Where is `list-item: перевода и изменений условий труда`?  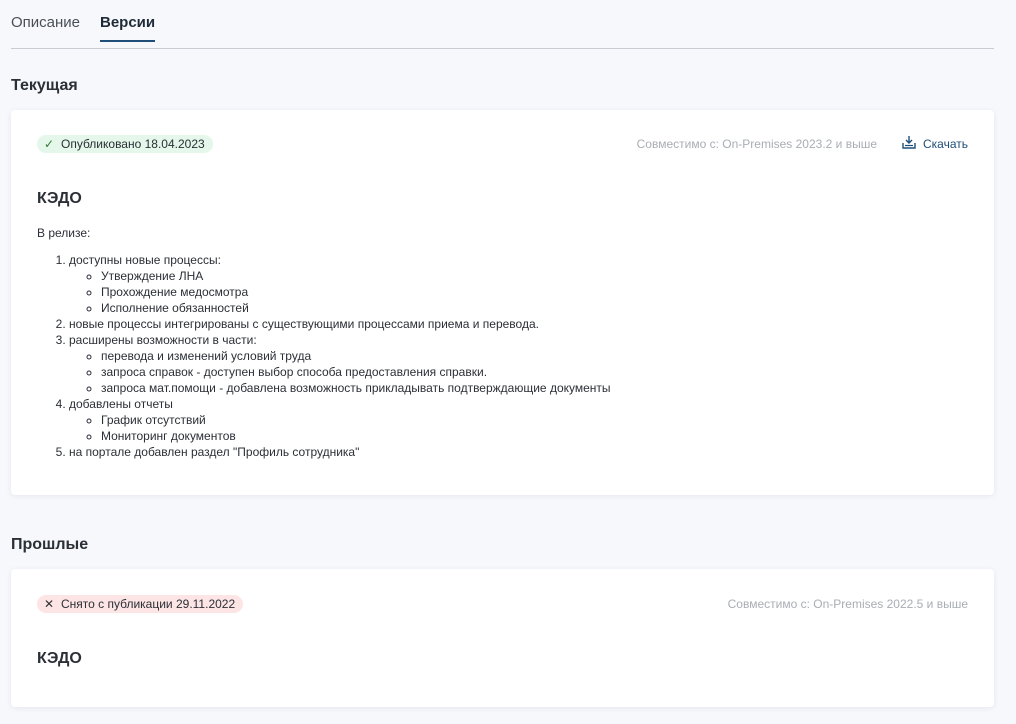
list-item: перевода и изменений условий труда is located at coordinates (356, 356).